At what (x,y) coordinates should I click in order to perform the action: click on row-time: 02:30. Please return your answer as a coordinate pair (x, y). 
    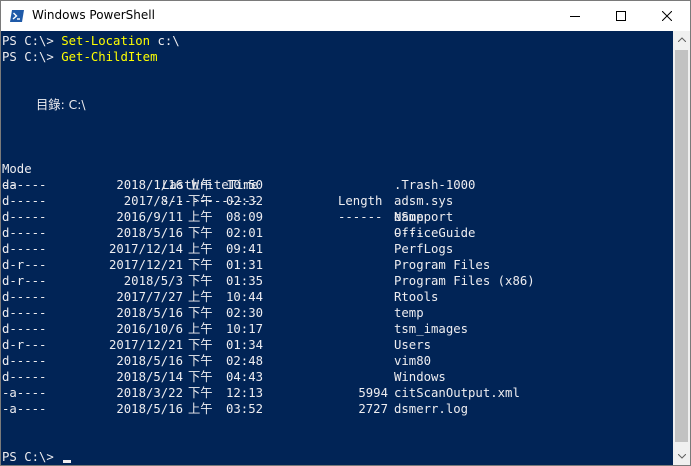
    Looking at the image, I should click on (245, 313).